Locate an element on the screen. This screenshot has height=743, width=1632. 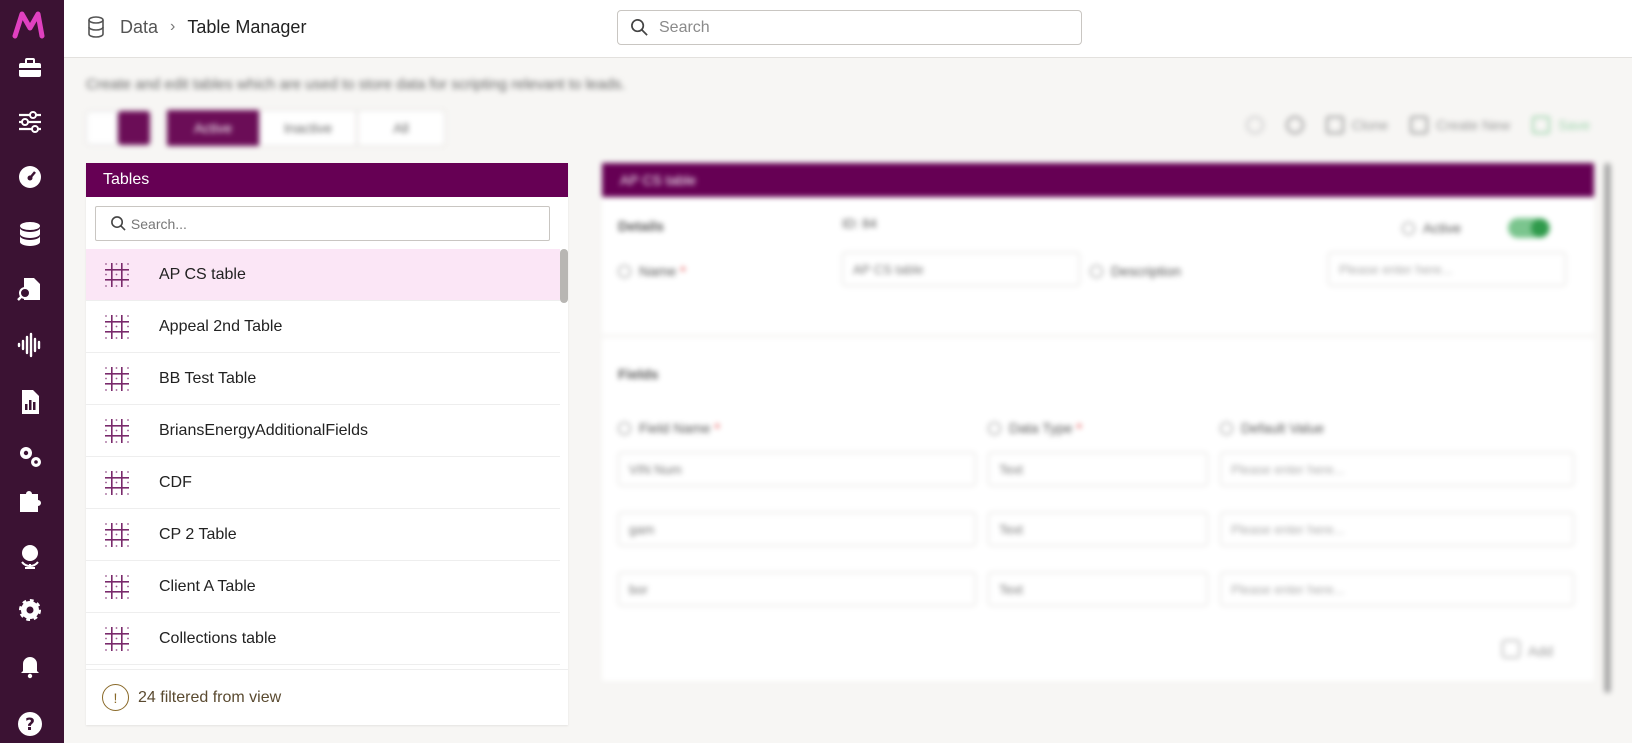
table-name: AP CS table is located at coordinates (202, 274).